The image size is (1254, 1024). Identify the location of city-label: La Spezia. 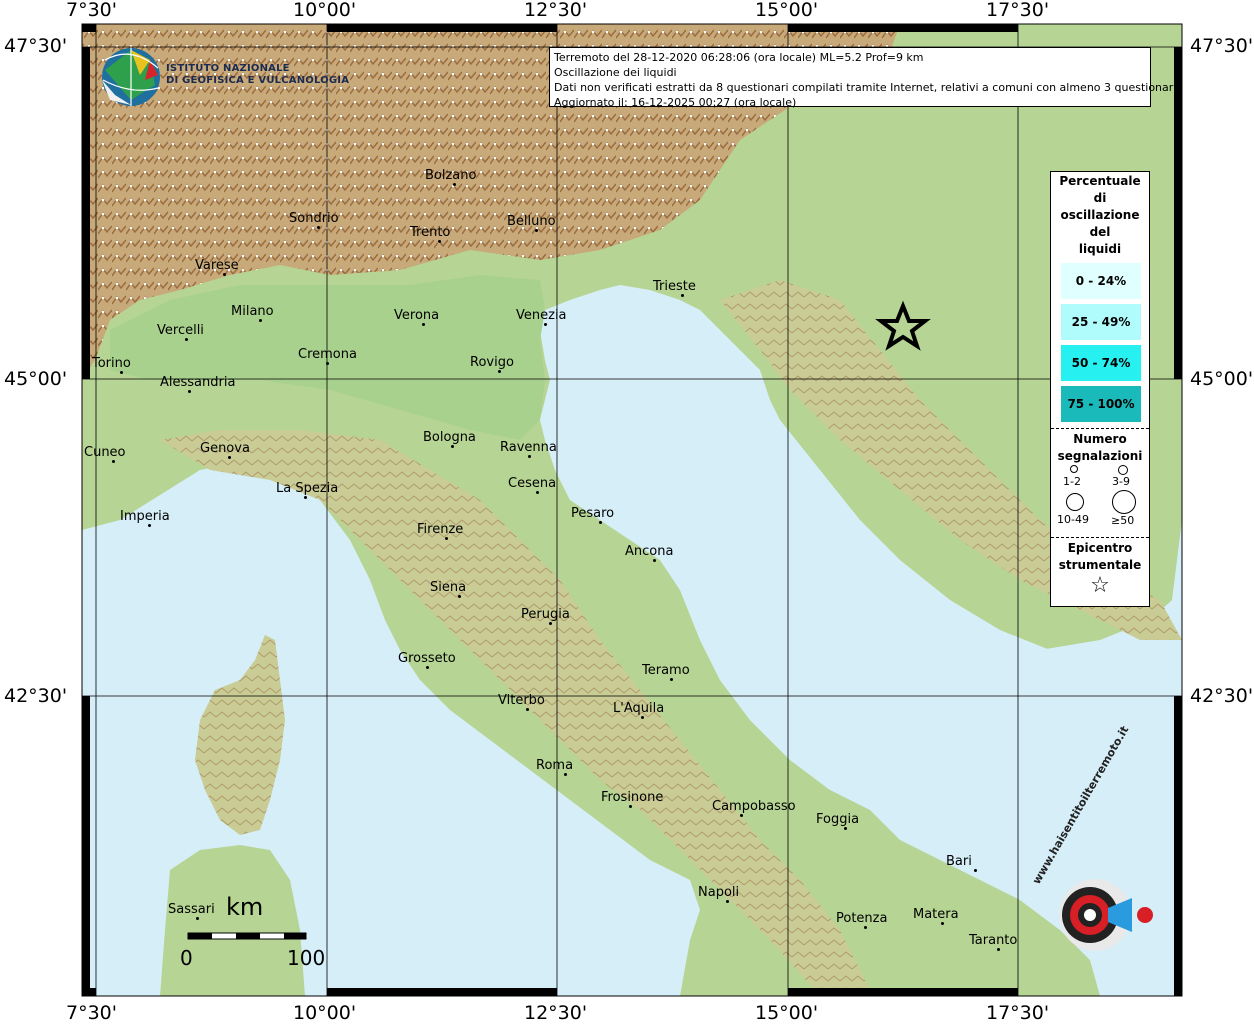
(307, 488).